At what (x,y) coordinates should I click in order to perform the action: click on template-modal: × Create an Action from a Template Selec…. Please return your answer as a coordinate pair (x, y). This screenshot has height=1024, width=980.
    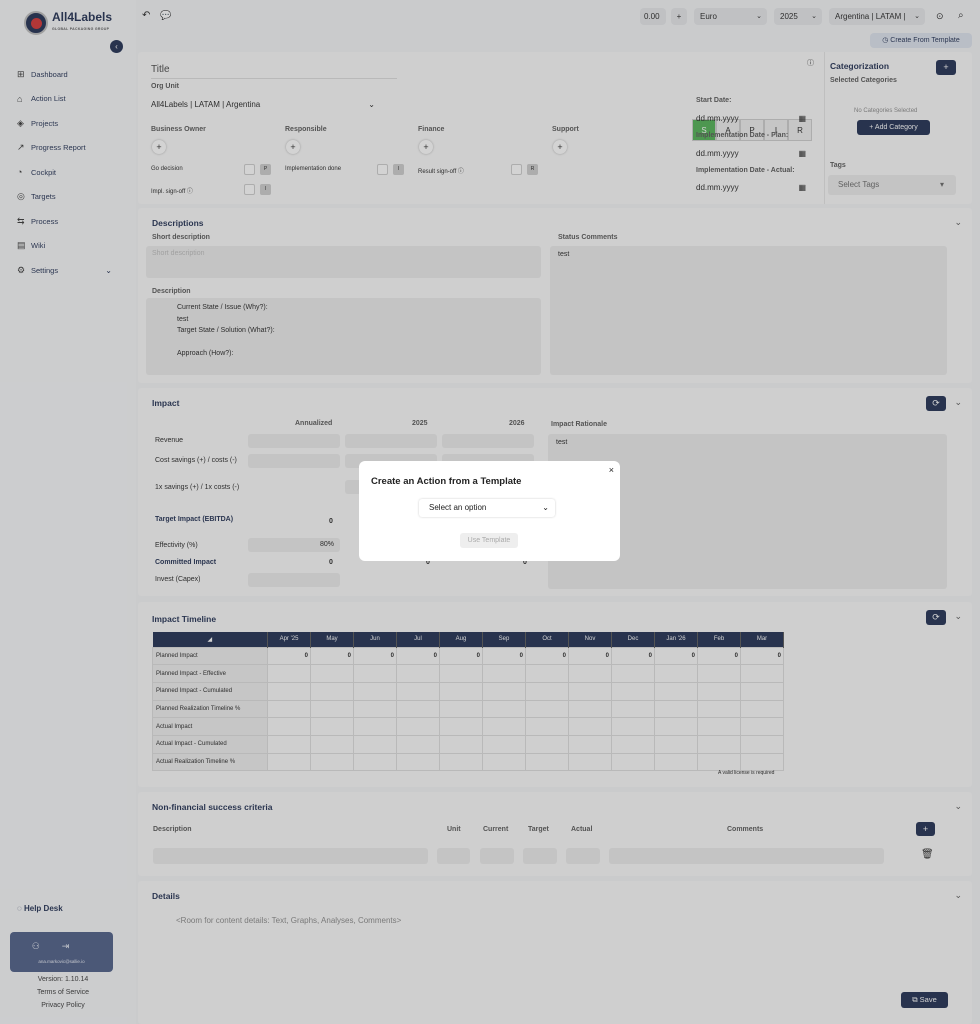
    Looking at the image, I should click on (489, 511).